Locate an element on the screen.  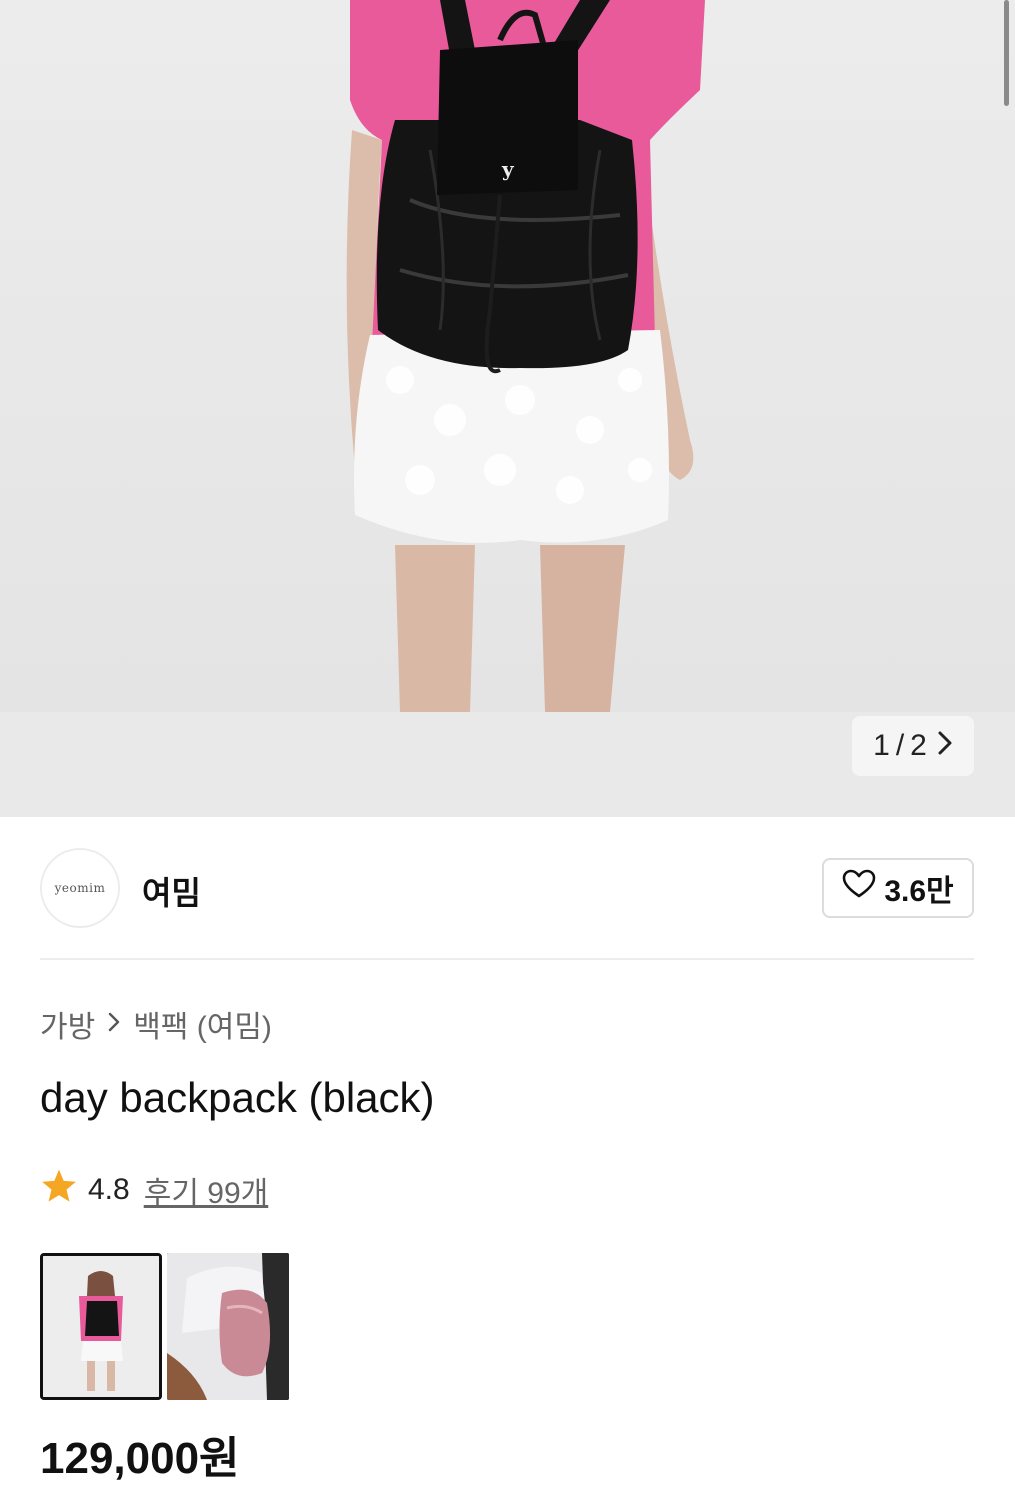
thumbnail-black-backpack is located at coordinates (101, 1326).